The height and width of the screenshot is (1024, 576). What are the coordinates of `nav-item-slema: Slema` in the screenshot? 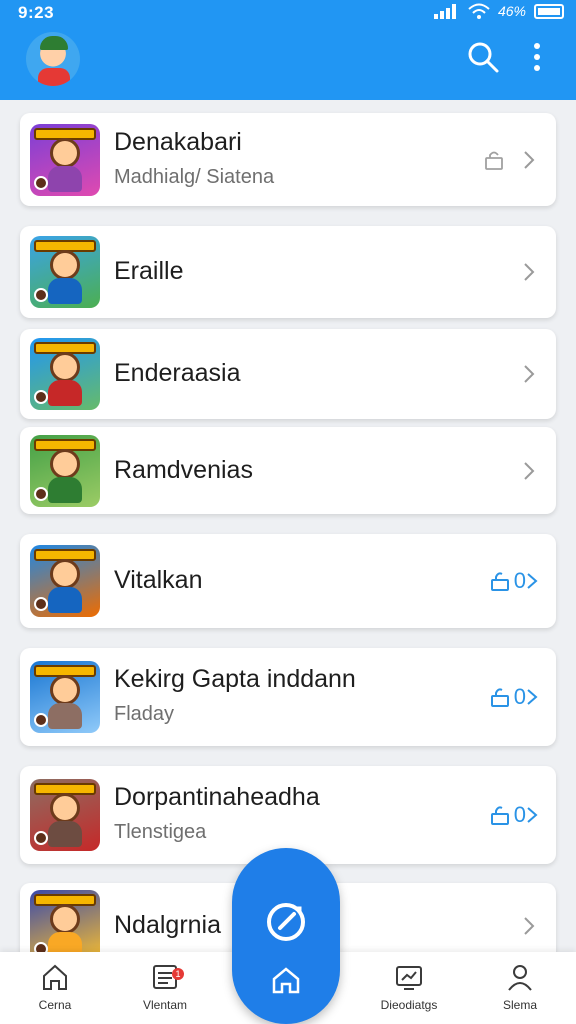 It's located at (520, 987).